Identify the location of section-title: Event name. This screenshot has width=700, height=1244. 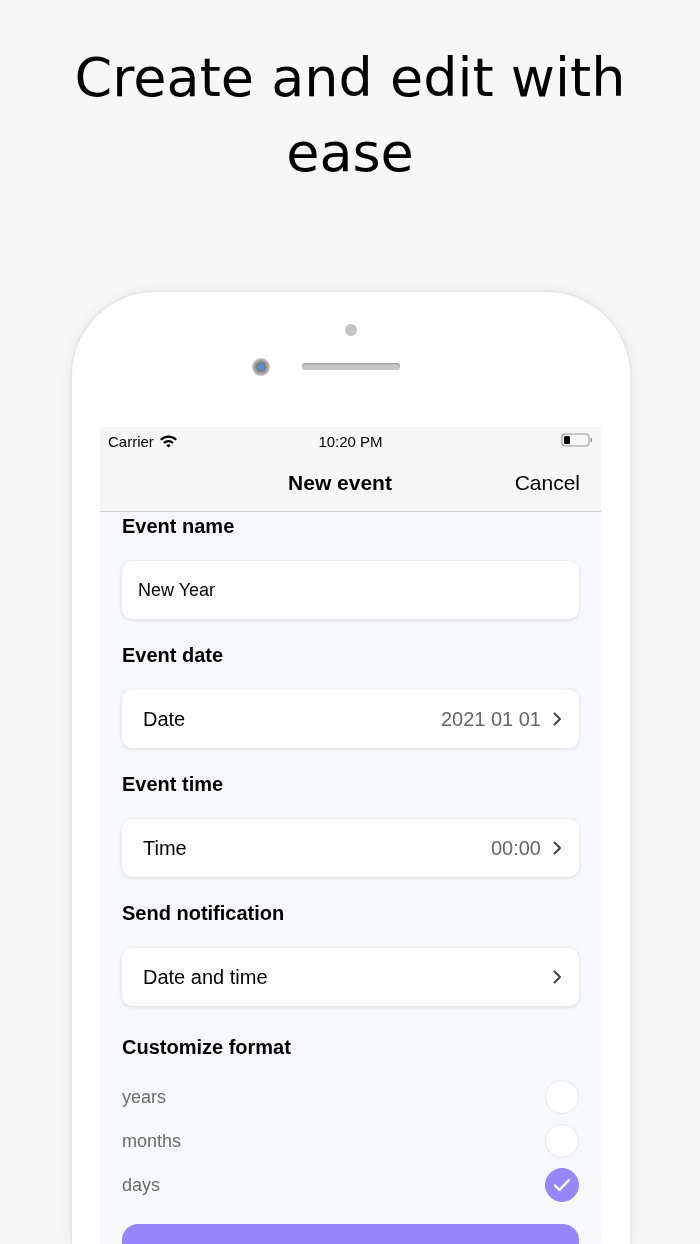
(179, 526).